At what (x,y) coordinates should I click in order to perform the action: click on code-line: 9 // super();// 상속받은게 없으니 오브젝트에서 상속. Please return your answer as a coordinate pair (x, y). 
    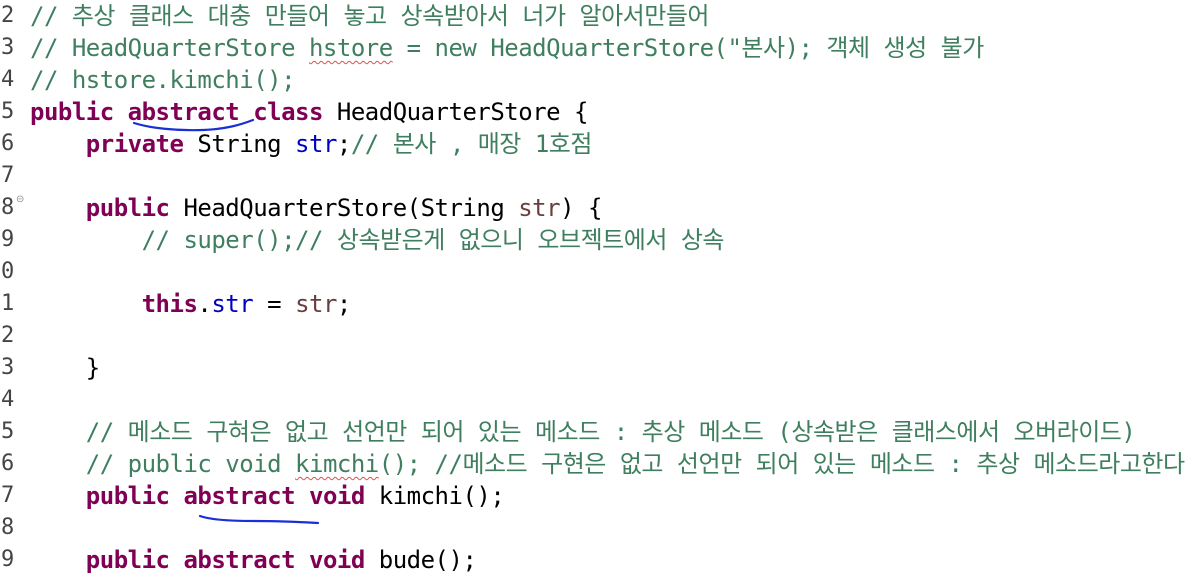
    Looking at the image, I should click on (596, 240).